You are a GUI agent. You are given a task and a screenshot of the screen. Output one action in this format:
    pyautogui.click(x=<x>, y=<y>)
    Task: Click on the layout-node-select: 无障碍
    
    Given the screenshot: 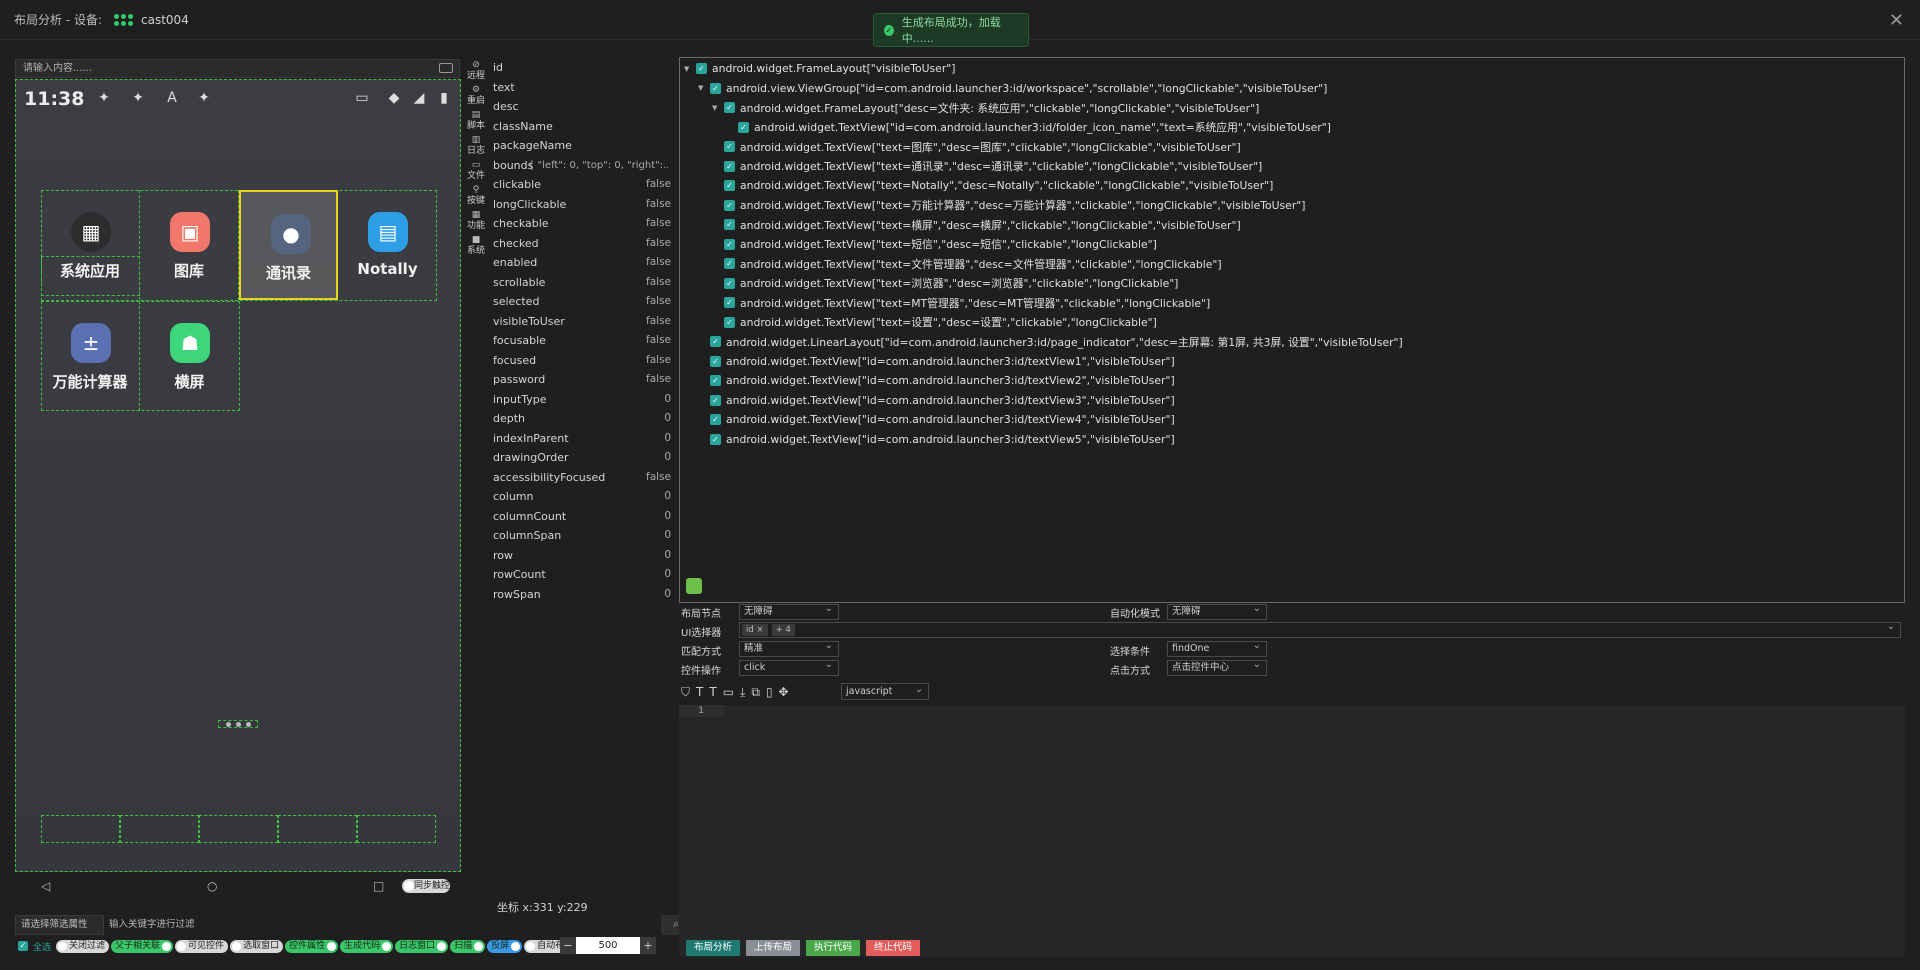 What is the action you would take?
    pyautogui.click(x=789, y=611)
    